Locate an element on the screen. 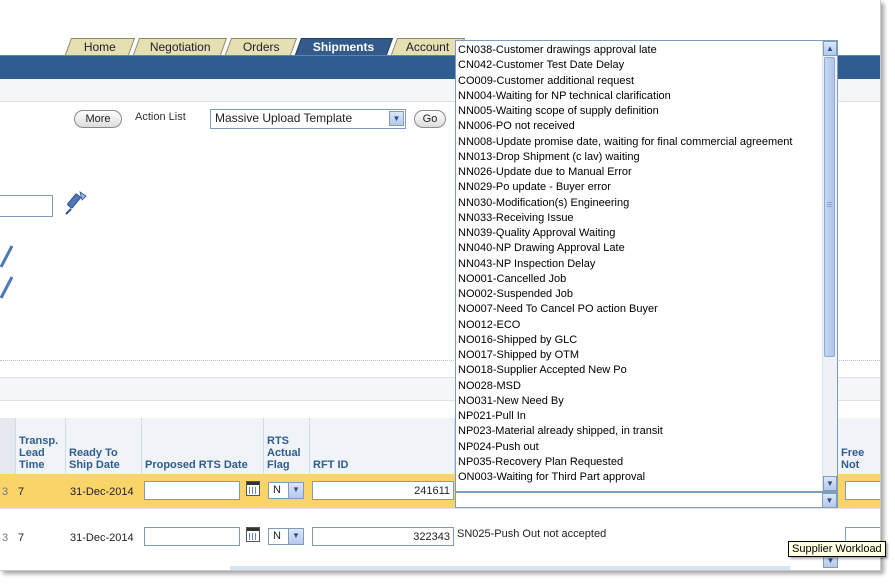 The height and width of the screenshot is (587, 895). dropdown-option: NN039-Quality Approval Waiting is located at coordinates (640, 233).